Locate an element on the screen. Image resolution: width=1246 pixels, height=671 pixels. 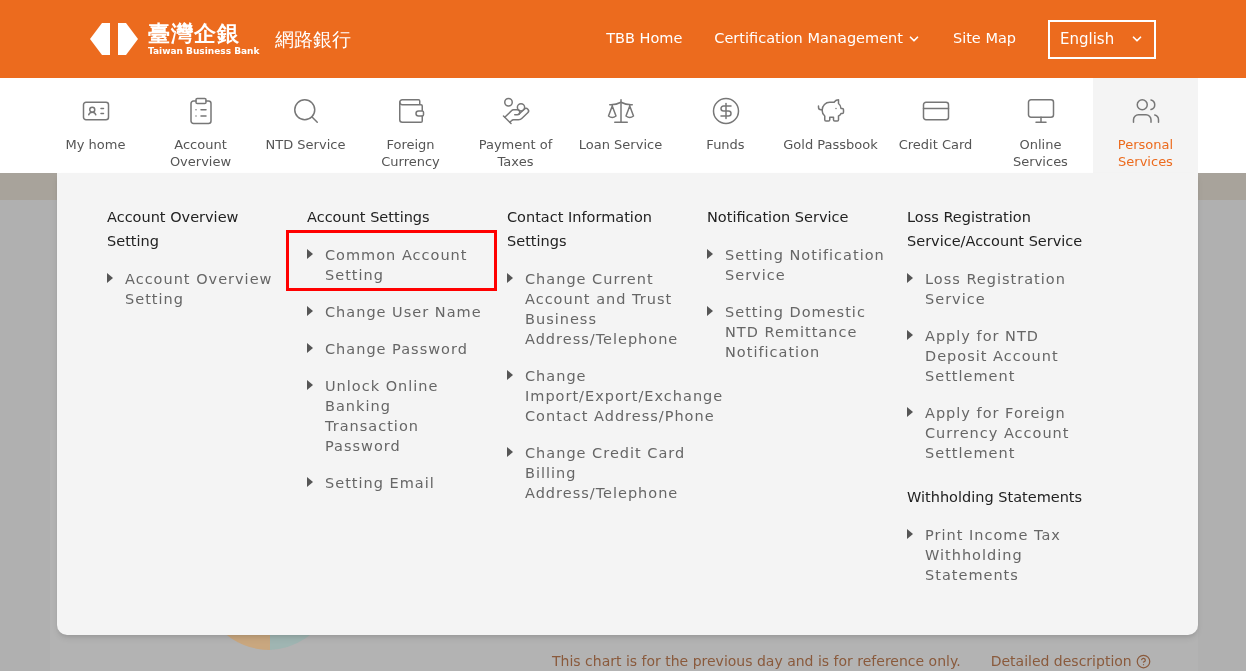
nav-tab: Personal Services is located at coordinates (1145, 125).